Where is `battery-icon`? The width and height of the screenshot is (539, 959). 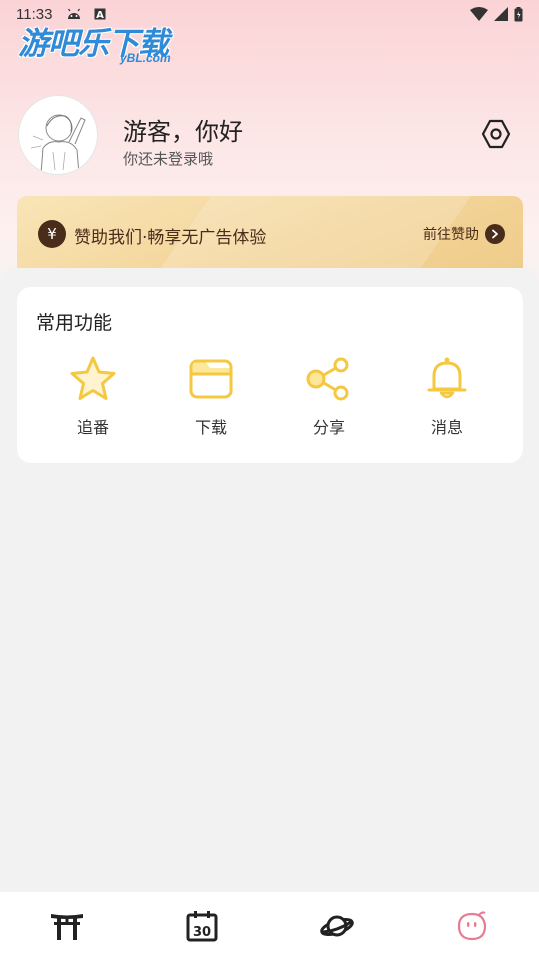
battery-icon is located at coordinates (518, 13).